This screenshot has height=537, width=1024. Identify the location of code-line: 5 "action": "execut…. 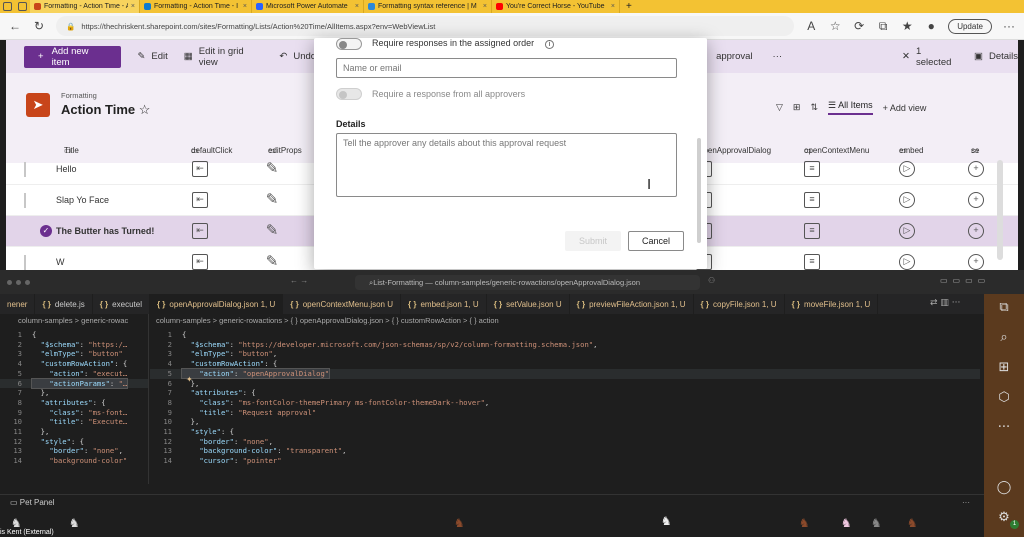
(74, 374).